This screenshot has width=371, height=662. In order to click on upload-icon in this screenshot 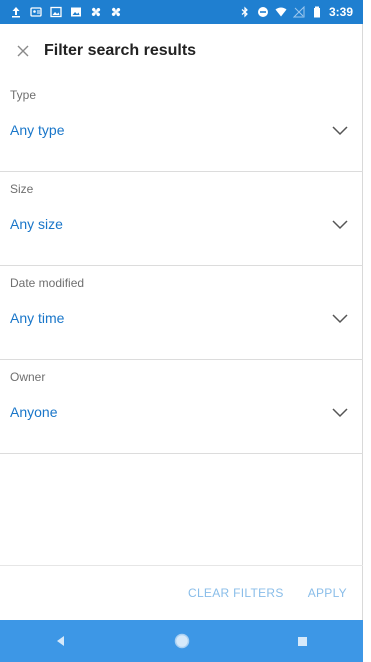, I will do `click(16, 12)`.